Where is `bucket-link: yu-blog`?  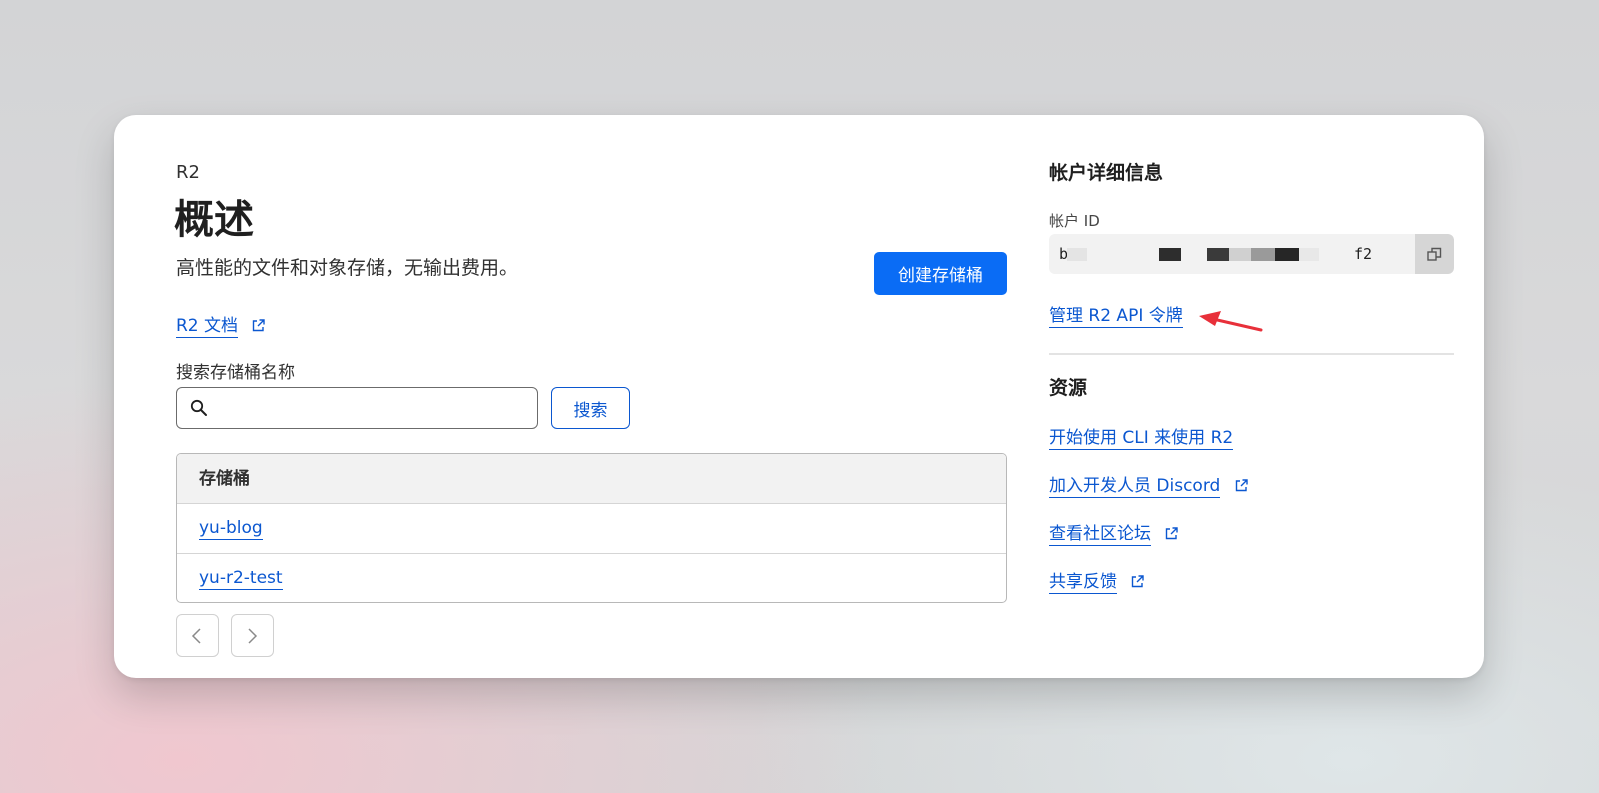 bucket-link: yu-blog is located at coordinates (231, 529).